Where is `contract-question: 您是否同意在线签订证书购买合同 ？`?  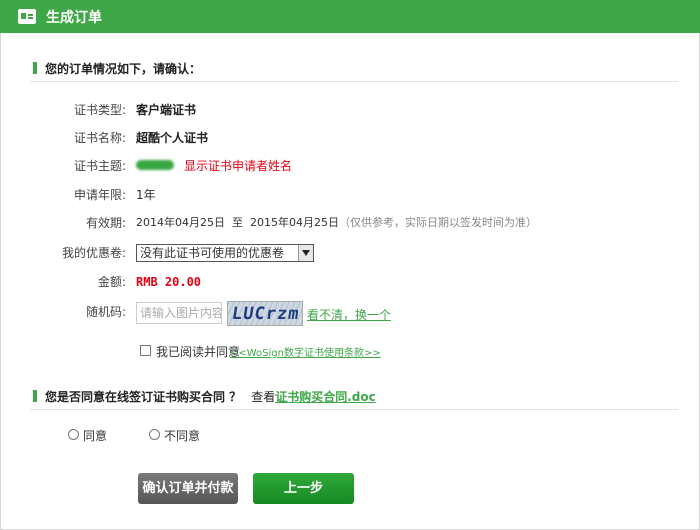 contract-question: 您是否同意在线签订证书购买合同 ？ is located at coordinates (143, 397).